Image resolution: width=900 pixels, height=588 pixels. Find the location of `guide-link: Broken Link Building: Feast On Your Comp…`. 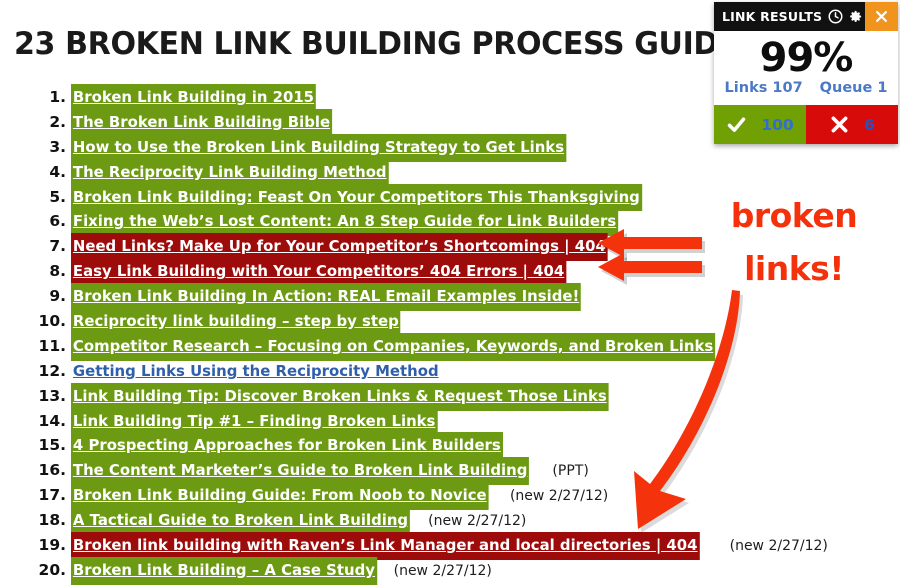

guide-link: Broken Link Building: Feast On Your Comp… is located at coordinates (356, 197).